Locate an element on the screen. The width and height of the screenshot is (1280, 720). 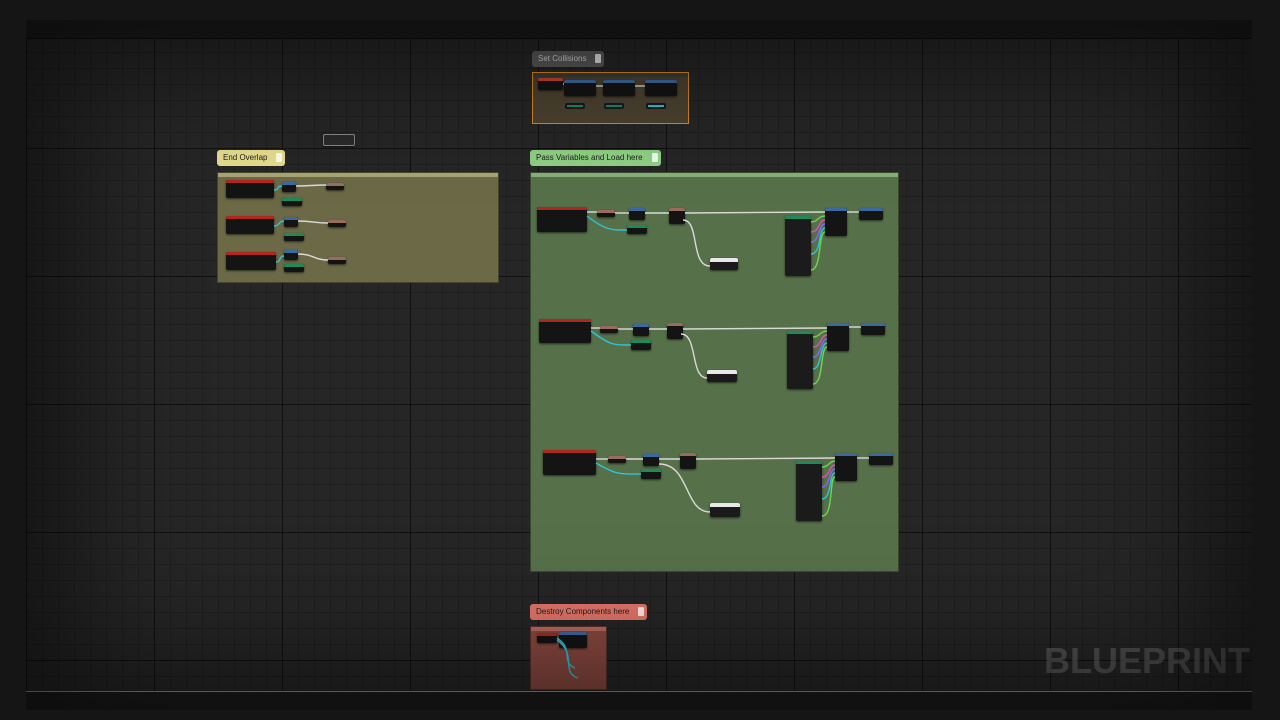
reroute-node is located at coordinates (339, 140).